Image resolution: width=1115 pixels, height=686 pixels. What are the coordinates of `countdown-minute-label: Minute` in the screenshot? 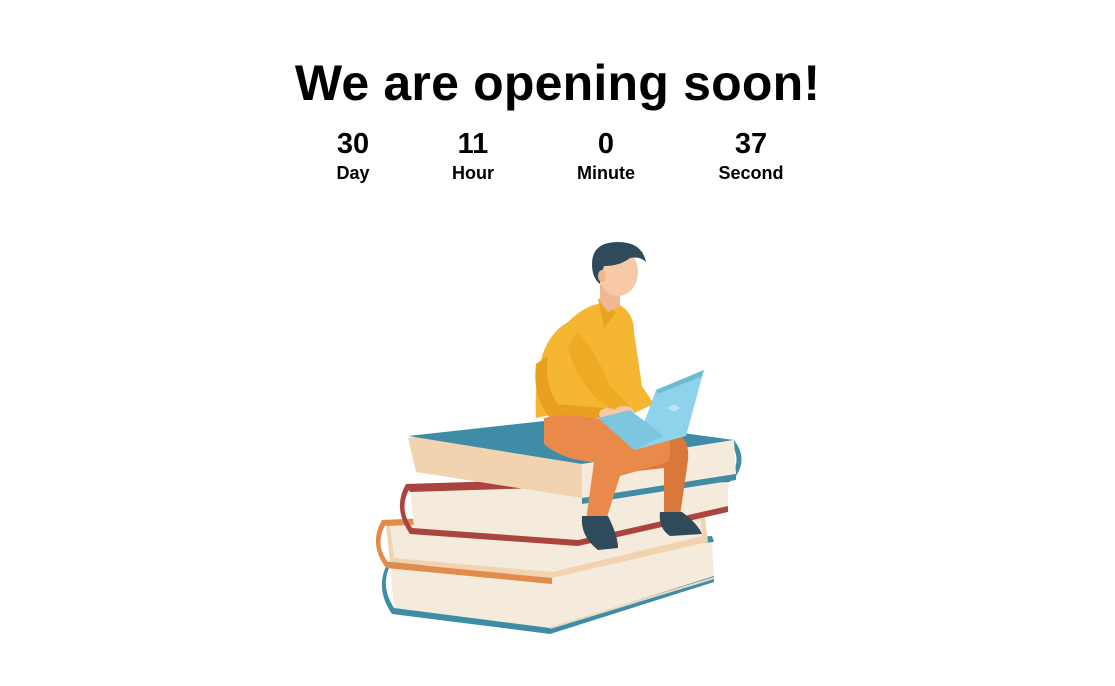 It's located at (606, 173).